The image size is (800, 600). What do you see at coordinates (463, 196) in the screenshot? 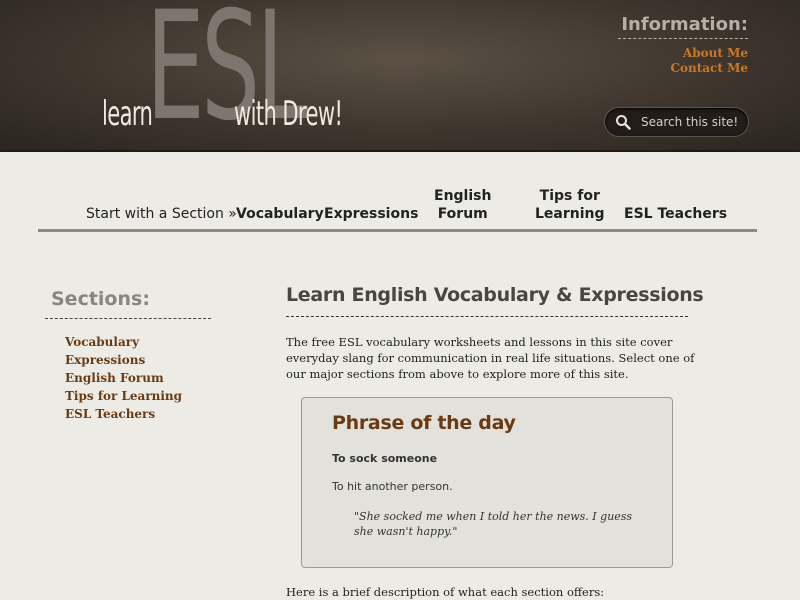
I see `nav-item-label: English` at bounding box center [463, 196].